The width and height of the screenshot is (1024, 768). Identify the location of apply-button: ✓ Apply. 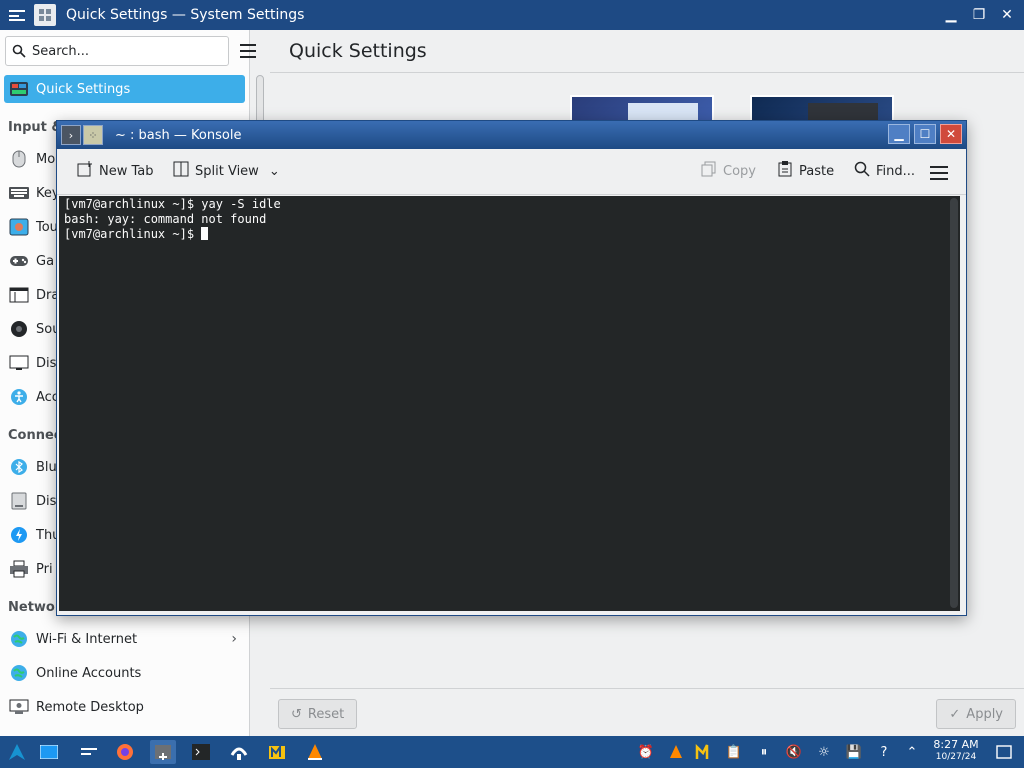
(976, 714).